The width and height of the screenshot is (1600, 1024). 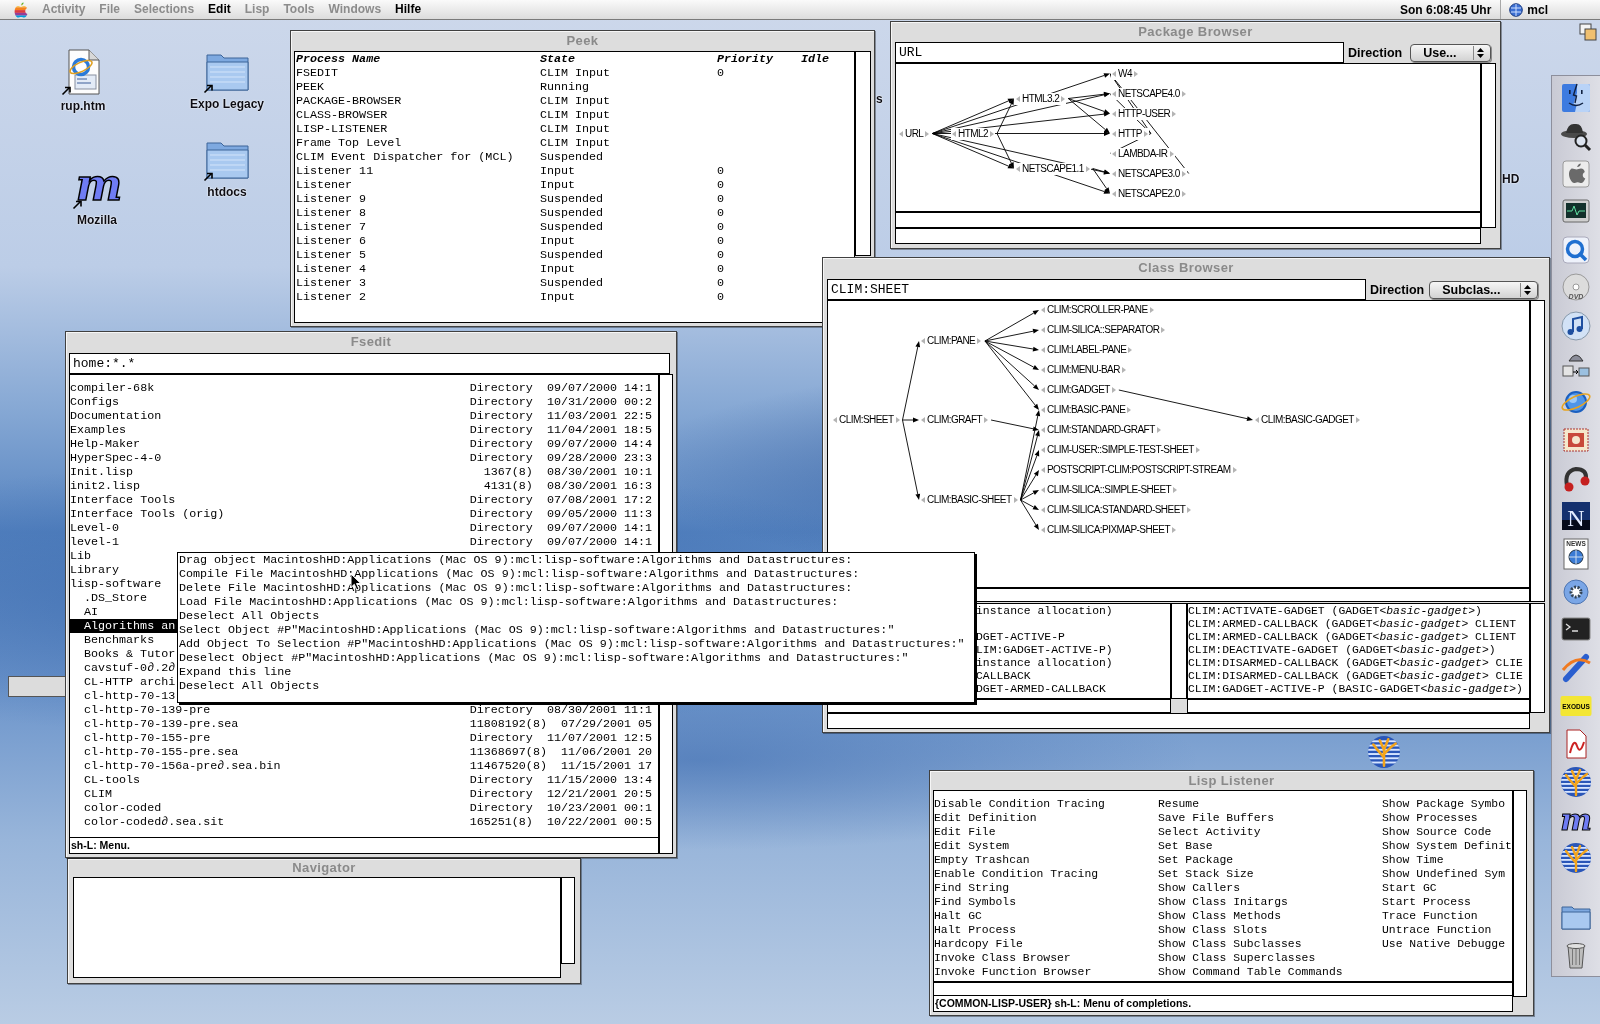 I want to click on table-cell: Listener 5, so click(x=331, y=255).